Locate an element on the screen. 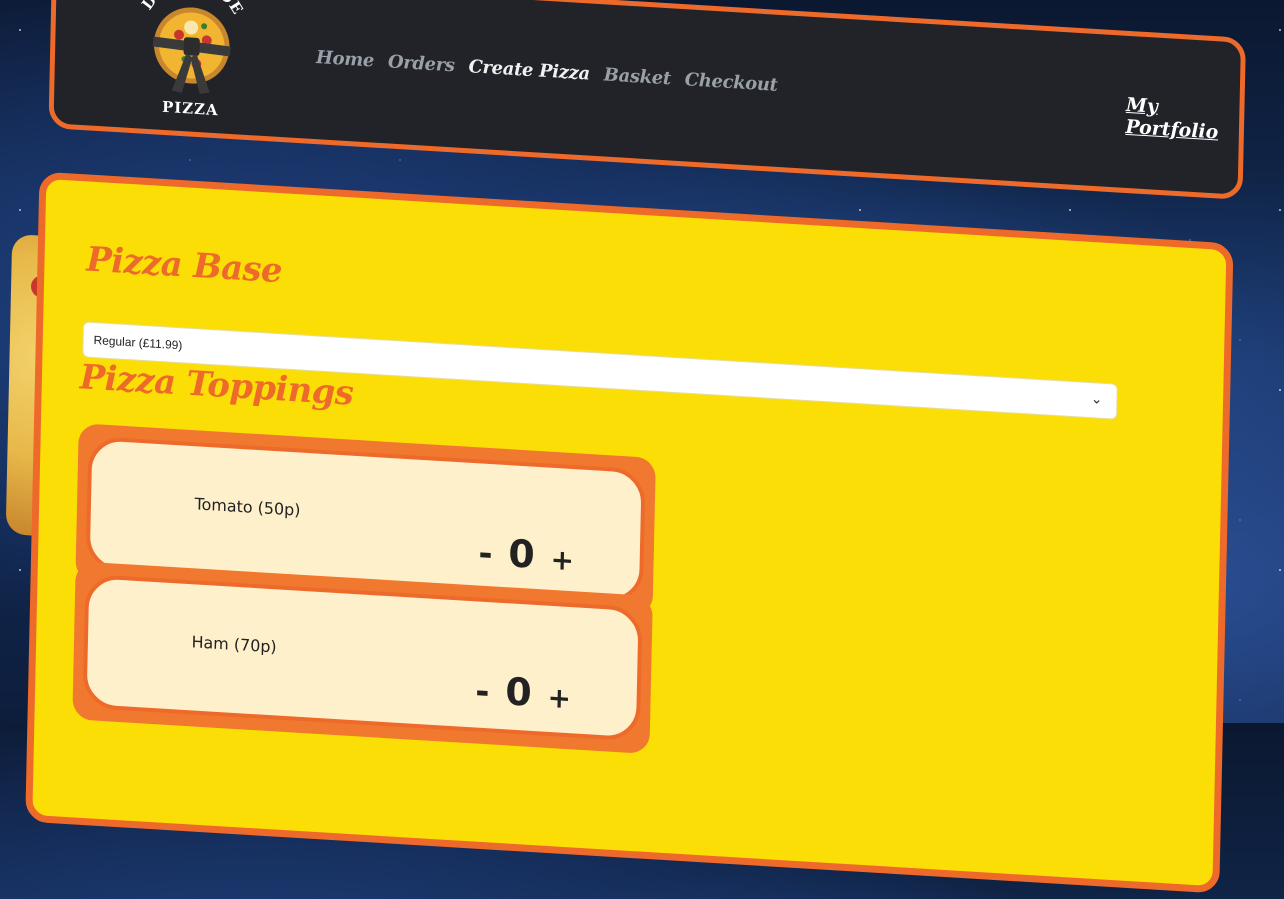 This screenshot has height=899, width=1284. topping-card-ham: Ham (70p) - 0 + is located at coordinates (362, 658).